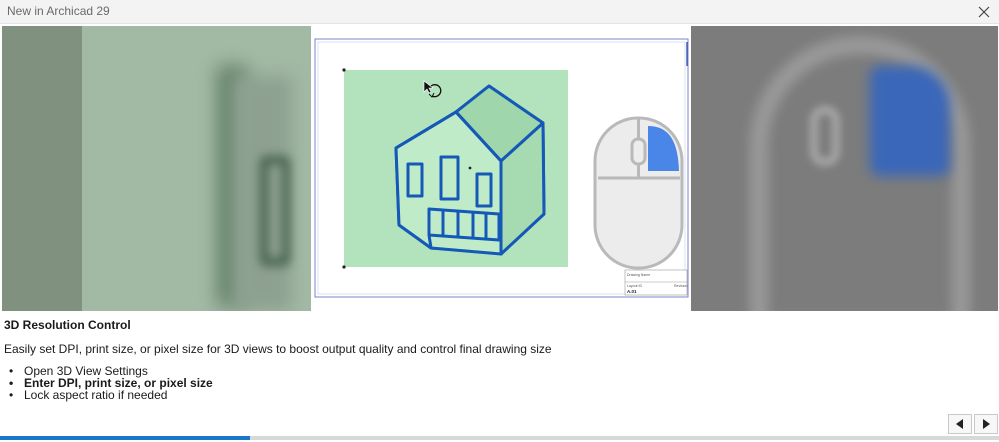 Image resolution: width=999 pixels, height=442 pixels. Describe the element at coordinates (680, 286) in the screenshot. I see `title-block-revision: Revision` at that location.